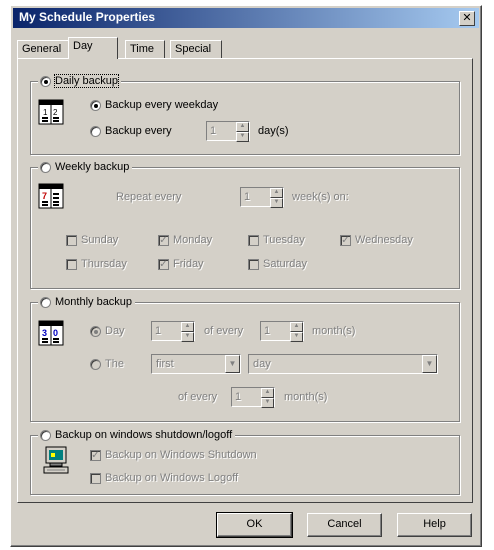 The image size is (494, 550). I want to click on thursday-checkbox-box, so click(71, 264).